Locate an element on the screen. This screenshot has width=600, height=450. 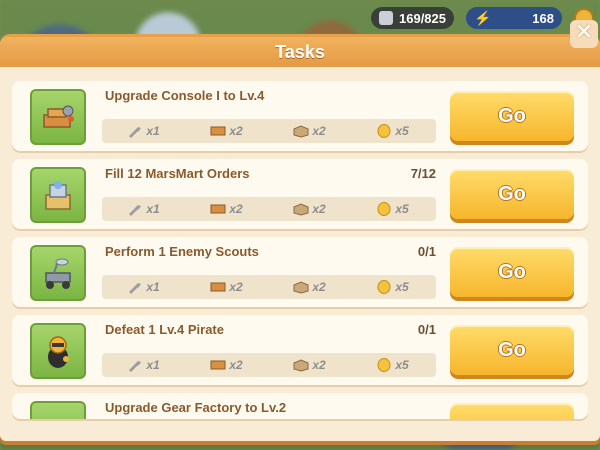
scout-rover-icon is located at coordinates (58, 273).